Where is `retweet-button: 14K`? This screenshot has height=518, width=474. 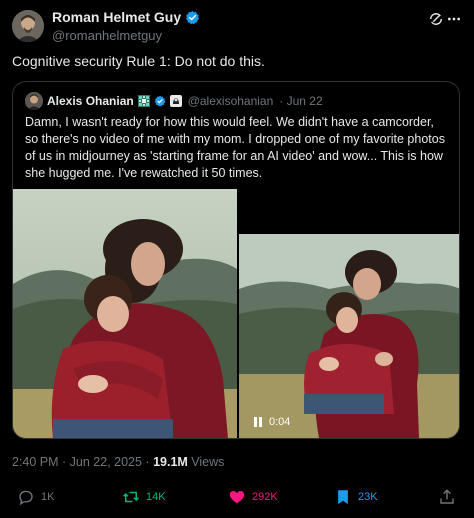
retweet-button: 14K is located at coordinates (144, 497).